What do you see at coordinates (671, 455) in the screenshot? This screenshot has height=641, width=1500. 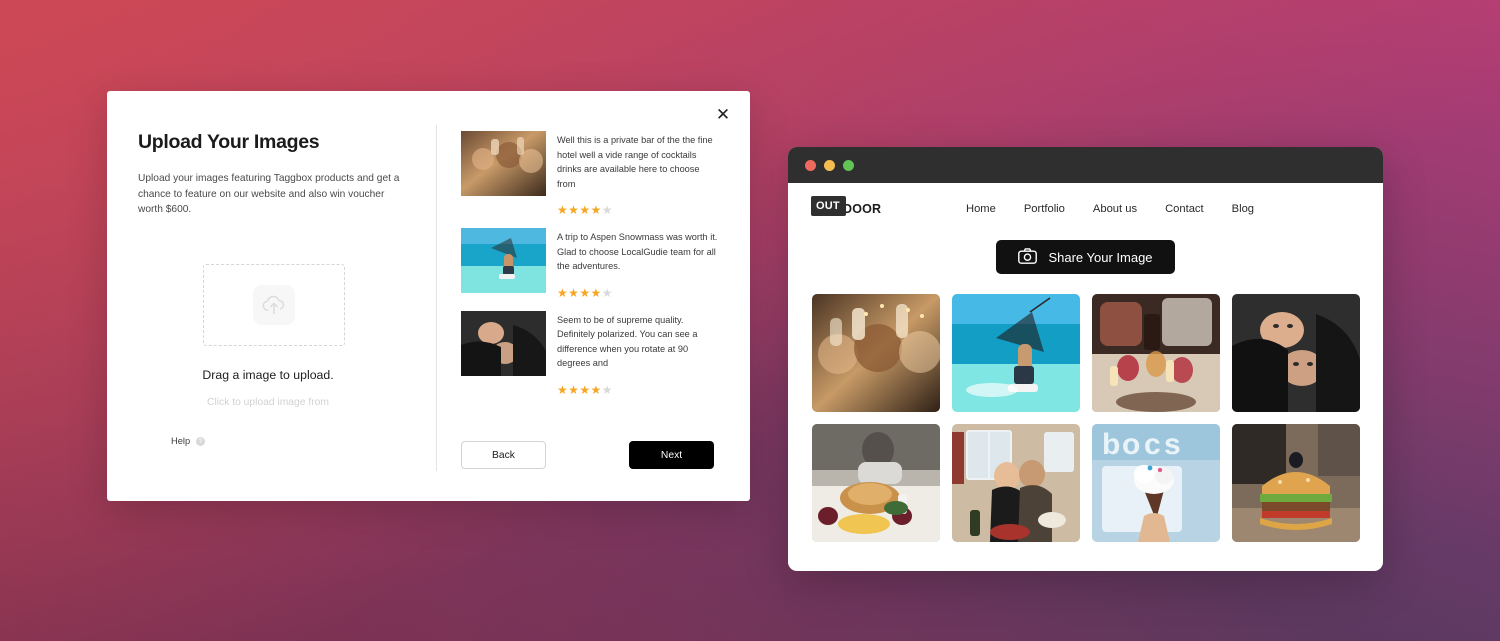 I see `next-button: Next` at bounding box center [671, 455].